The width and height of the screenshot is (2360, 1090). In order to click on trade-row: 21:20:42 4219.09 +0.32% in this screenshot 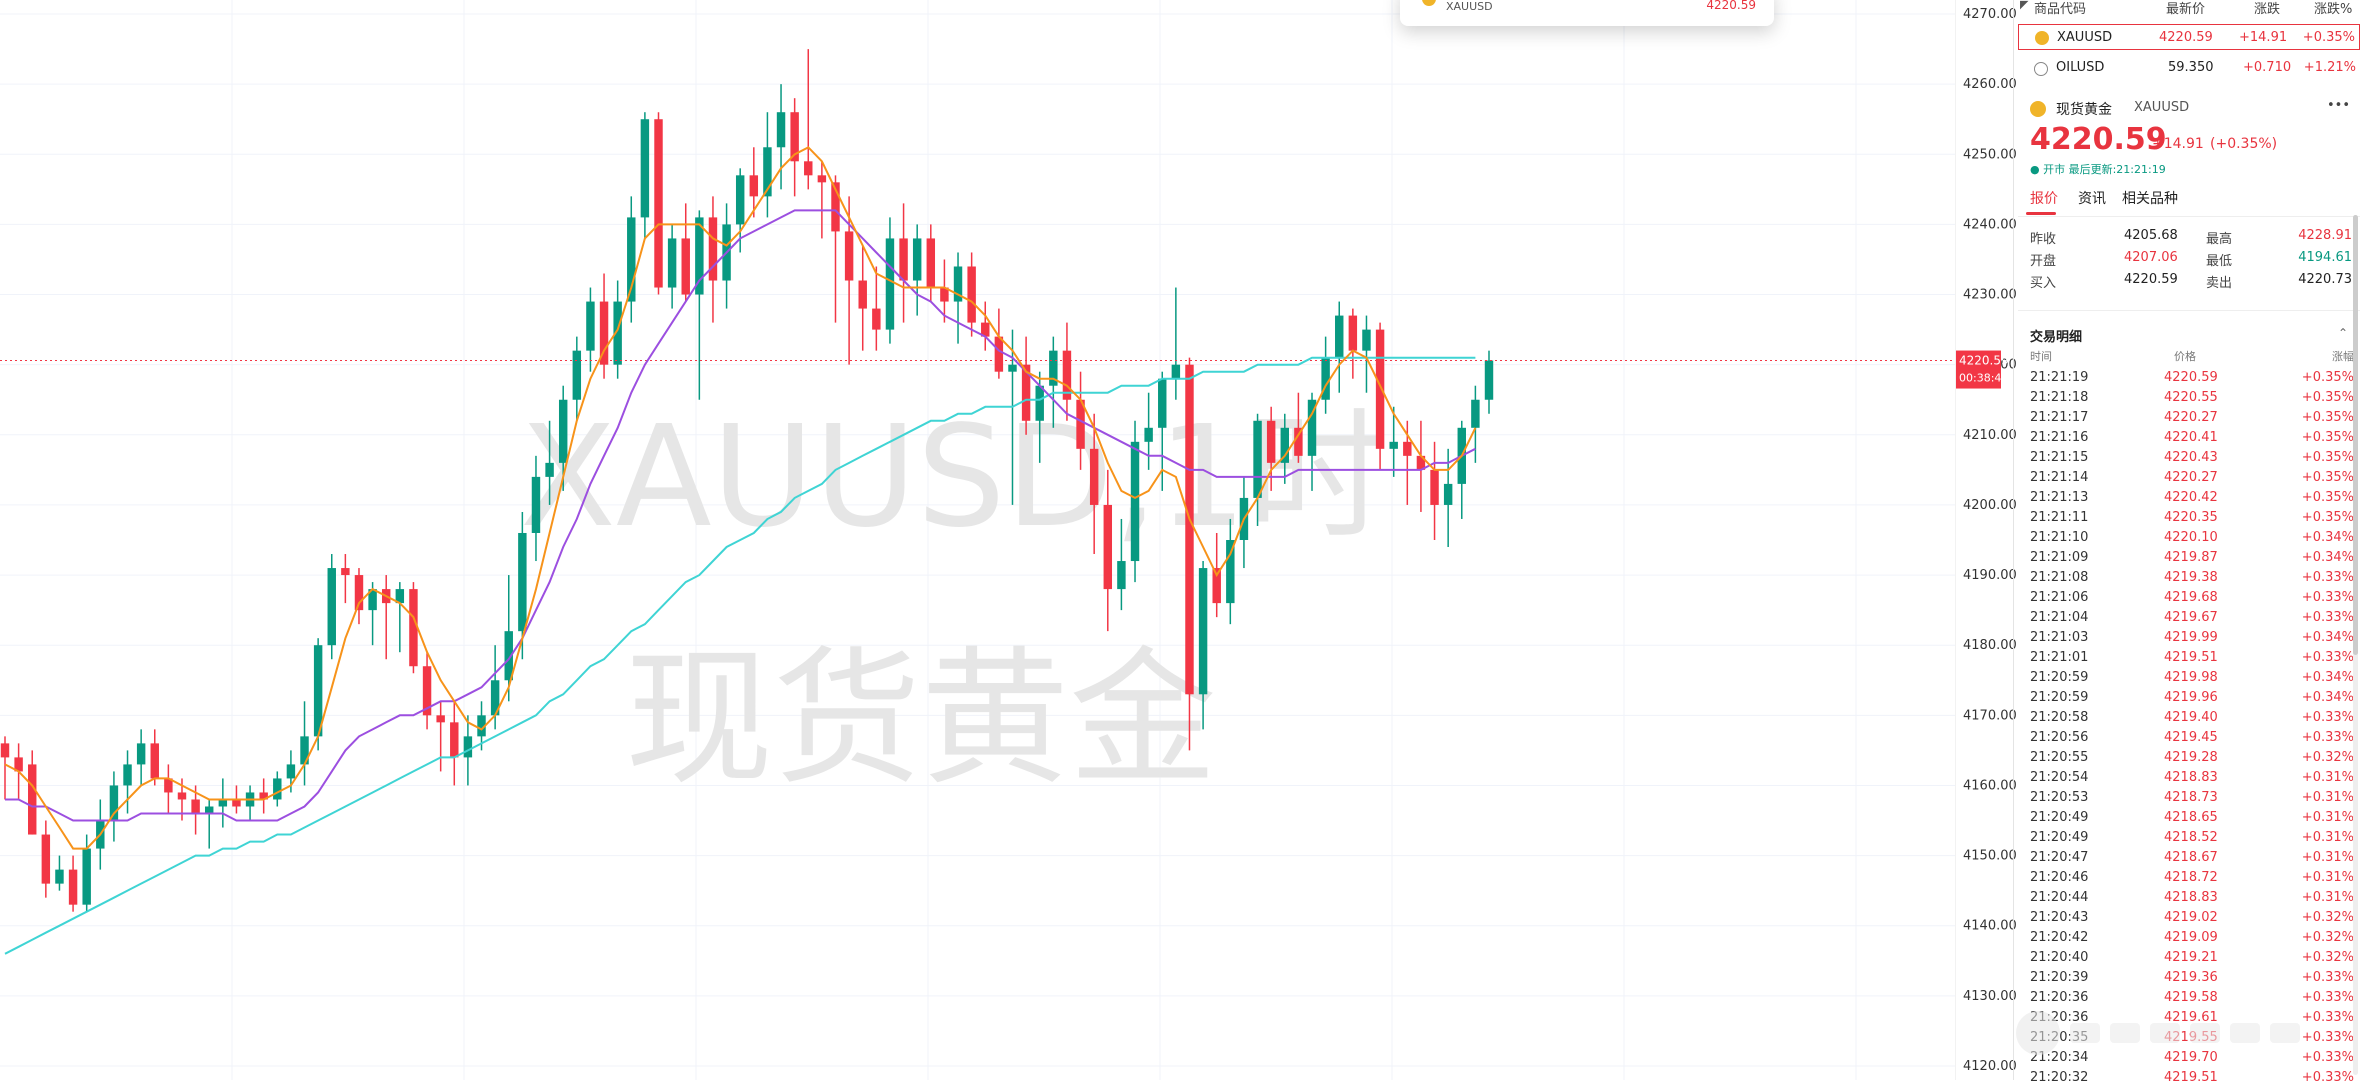, I will do `click(2189, 940)`.